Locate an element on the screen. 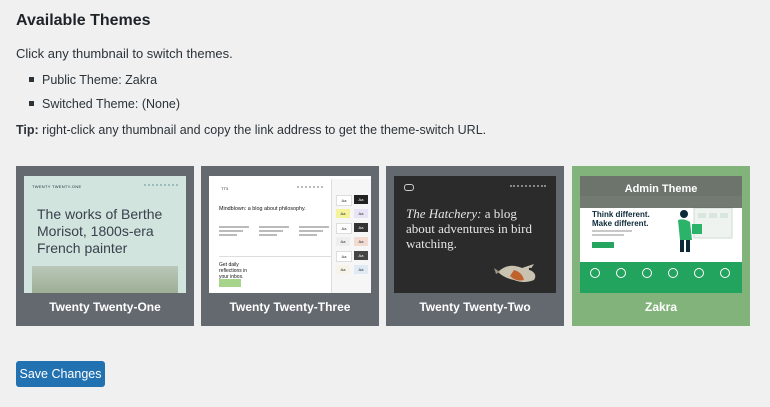 The width and height of the screenshot is (770, 407). preview-site-title: TWENTY TWENTY-ONE is located at coordinates (57, 186).